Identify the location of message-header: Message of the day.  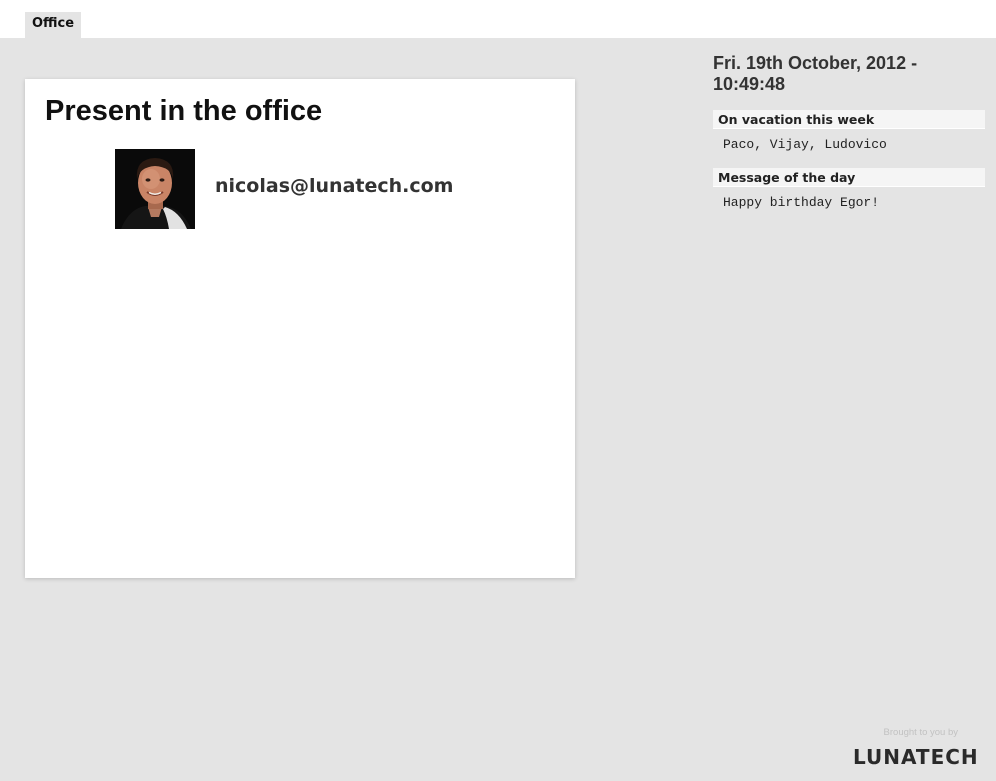
(849, 177).